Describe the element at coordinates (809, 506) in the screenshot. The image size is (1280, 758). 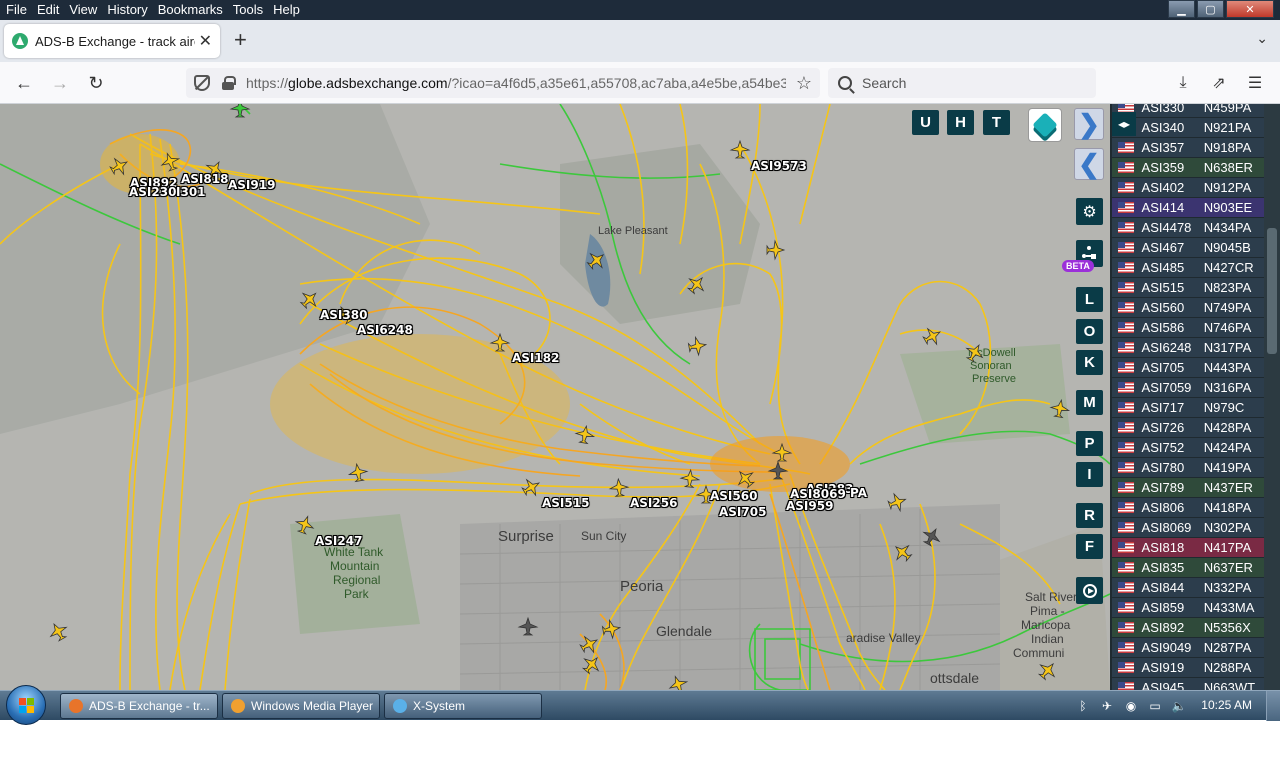
I see `aircraft-label: ASI959` at that location.